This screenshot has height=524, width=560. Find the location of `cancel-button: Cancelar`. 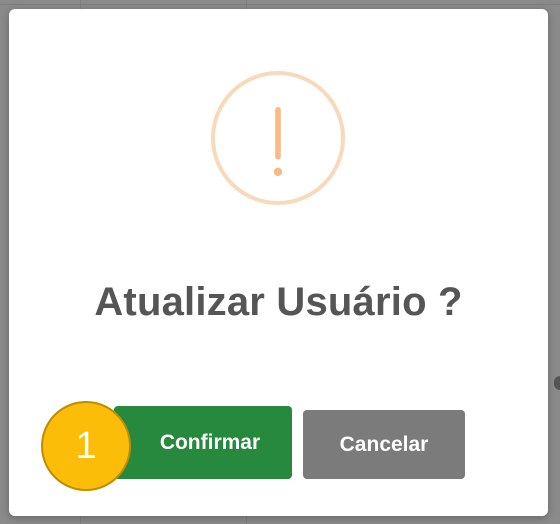

cancel-button: Cancelar is located at coordinates (384, 444).